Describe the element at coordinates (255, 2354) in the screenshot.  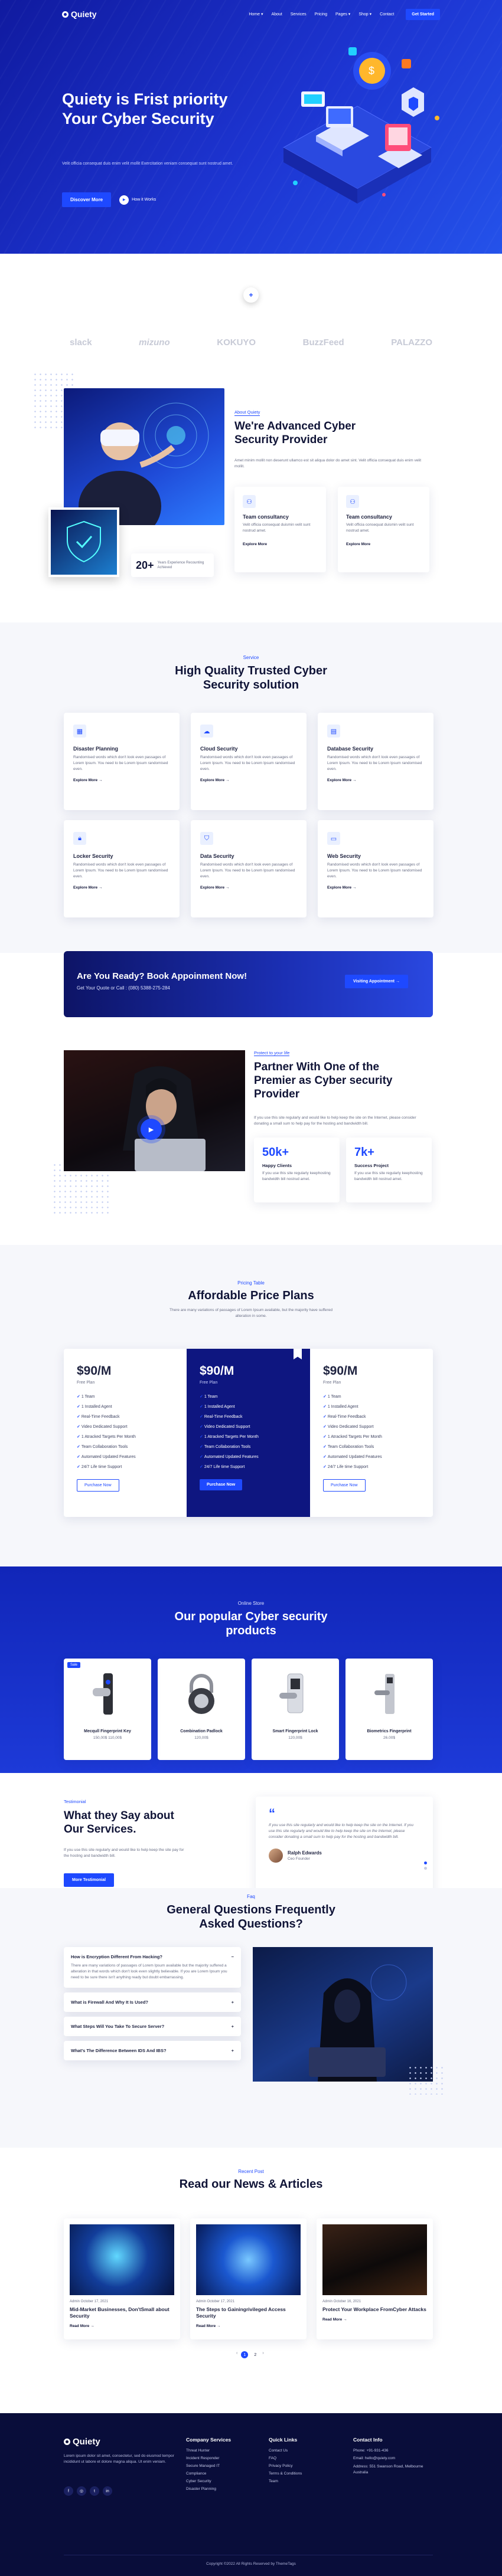
I see `page-2: 2` at that location.